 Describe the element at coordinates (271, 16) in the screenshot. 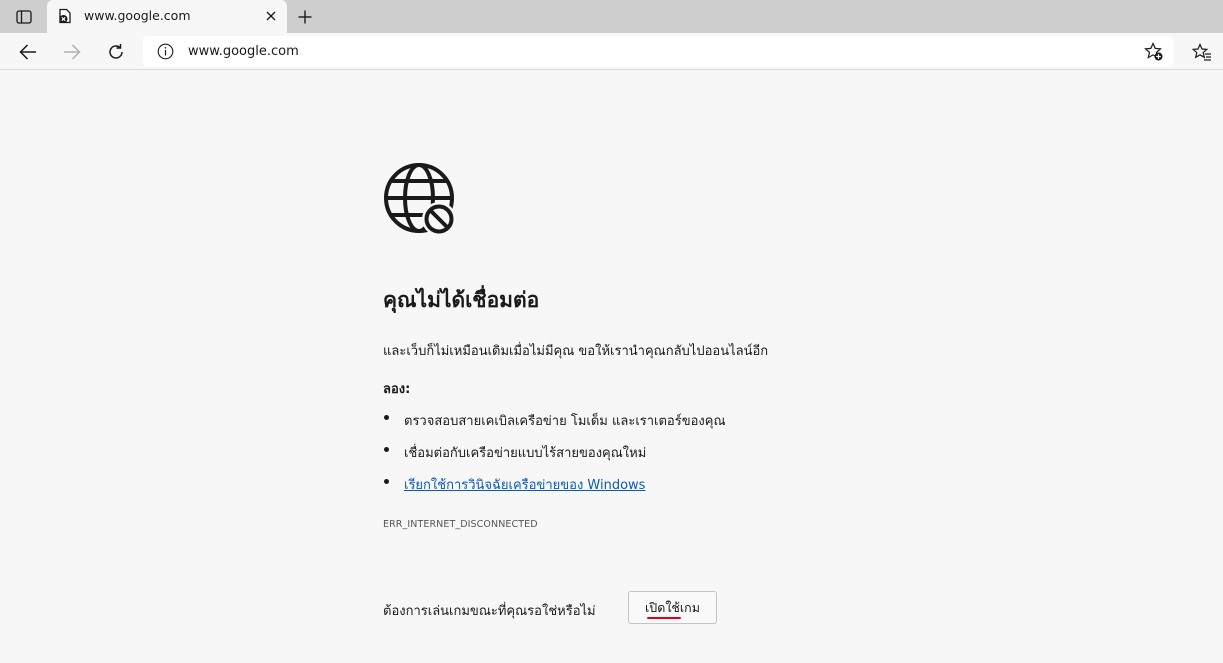

I see `close-icon` at that location.